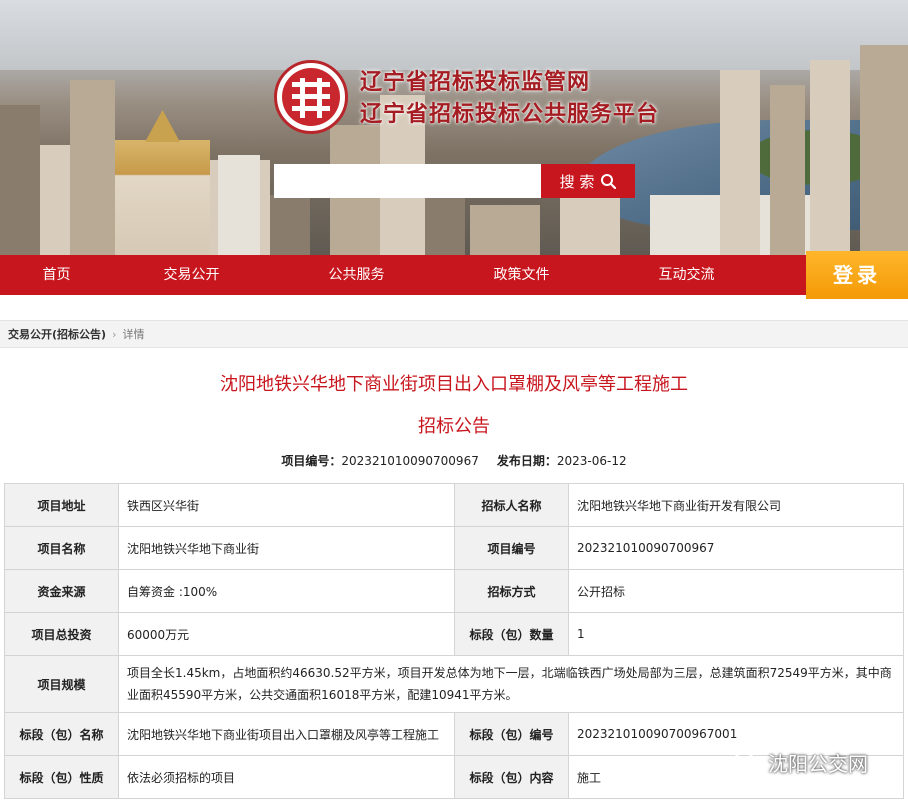 The width and height of the screenshot is (908, 801). I want to click on table-label-cell: 标段（包）数量, so click(511, 634).